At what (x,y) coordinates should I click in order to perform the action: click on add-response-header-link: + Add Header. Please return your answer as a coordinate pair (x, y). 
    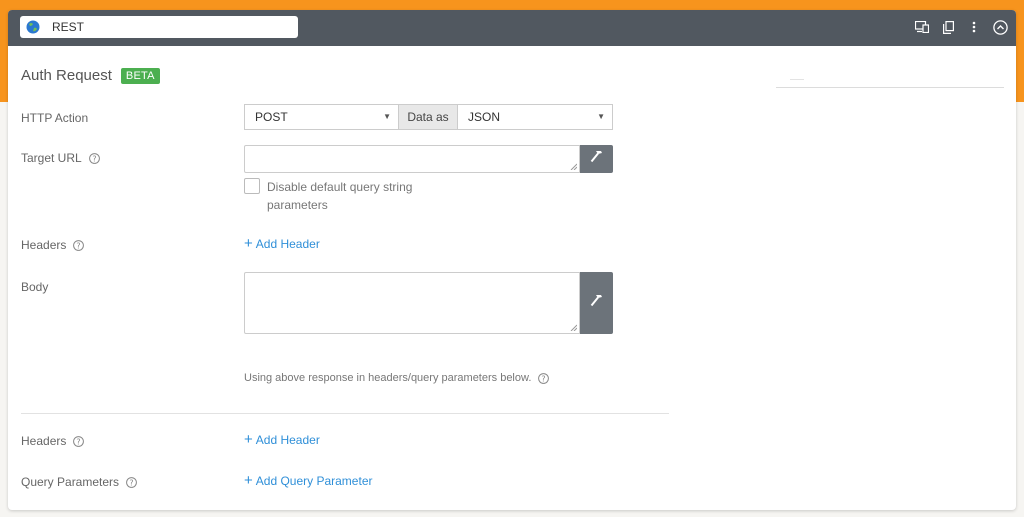
    Looking at the image, I should click on (282, 439).